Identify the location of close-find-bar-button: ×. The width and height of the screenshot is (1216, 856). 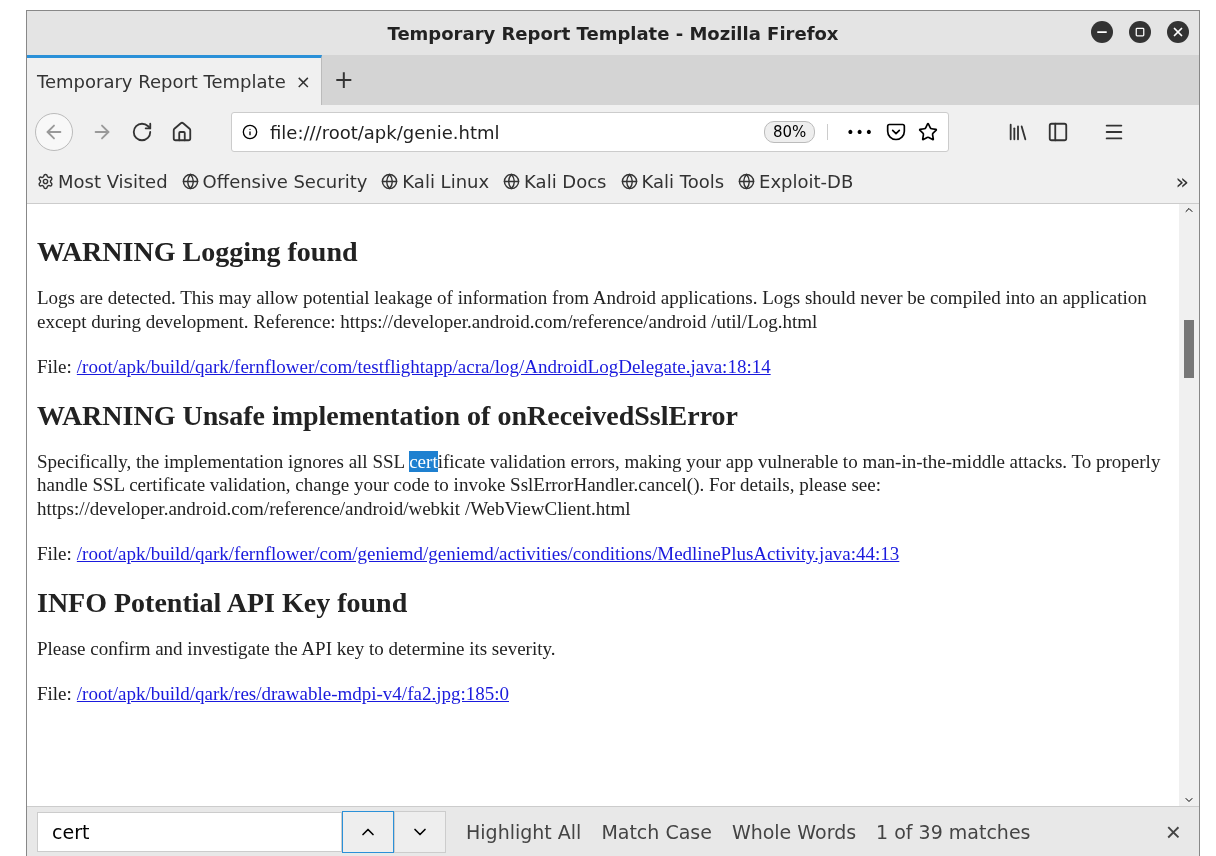
(1173, 832).